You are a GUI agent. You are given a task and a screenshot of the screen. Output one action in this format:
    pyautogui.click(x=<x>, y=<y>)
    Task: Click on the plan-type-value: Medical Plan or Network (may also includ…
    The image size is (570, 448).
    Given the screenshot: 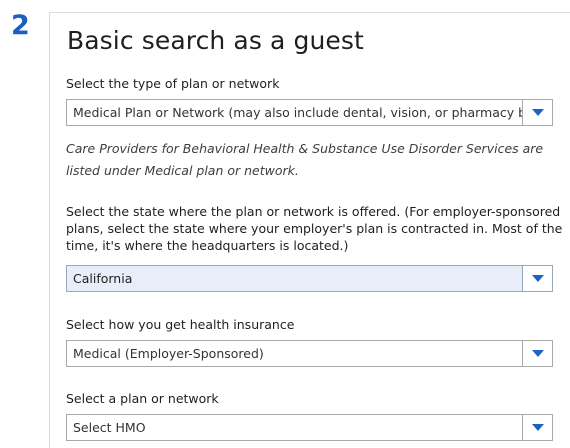 What is the action you would take?
    pyautogui.click(x=297, y=112)
    